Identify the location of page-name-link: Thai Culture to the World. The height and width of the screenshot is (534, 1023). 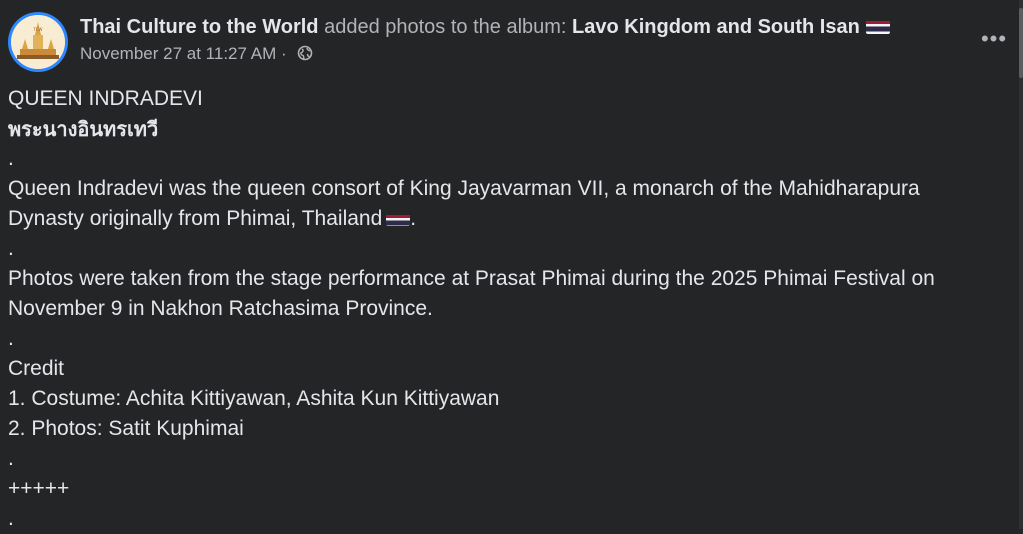
(199, 27).